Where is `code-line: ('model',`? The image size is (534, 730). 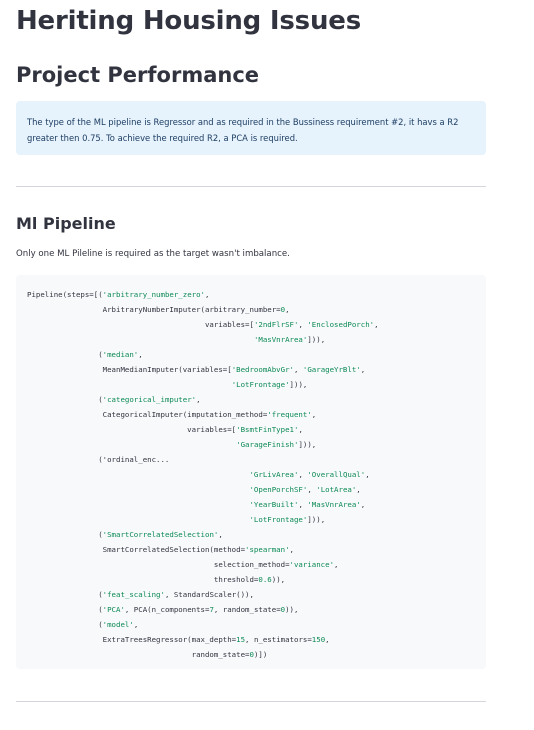
code-line: ('model', is located at coordinates (256, 624).